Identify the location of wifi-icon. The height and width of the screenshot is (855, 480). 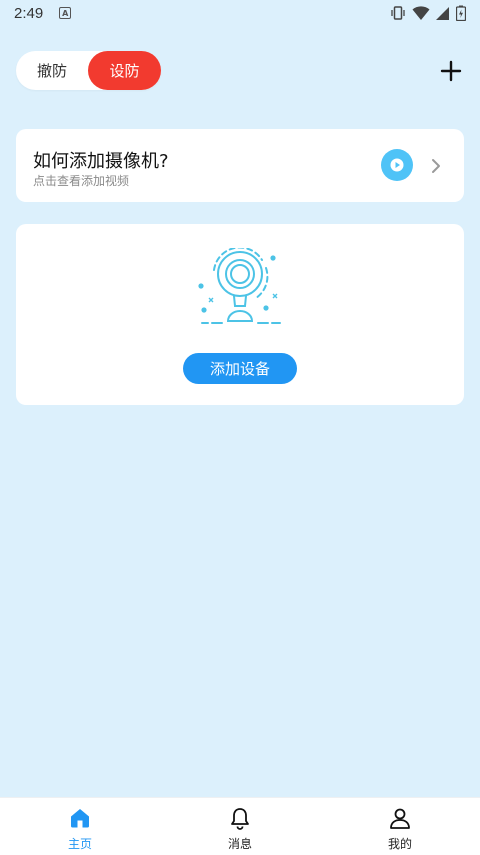
(421, 13).